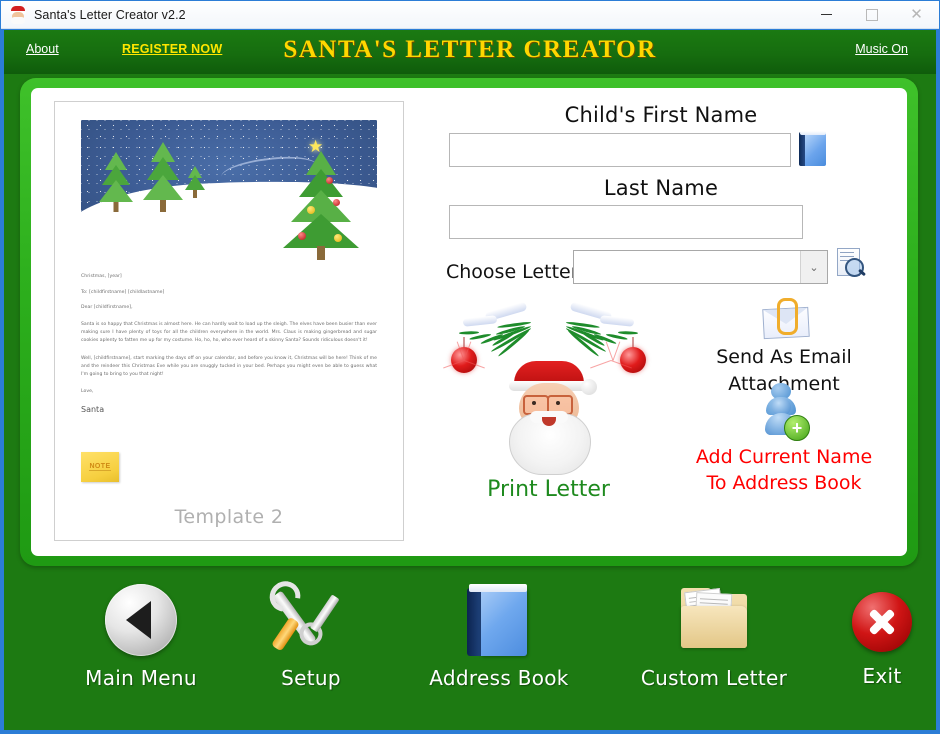 The width and height of the screenshot is (940, 734). Describe the element at coordinates (229, 517) in the screenshot. I see `template-label: Template 2` at that location.